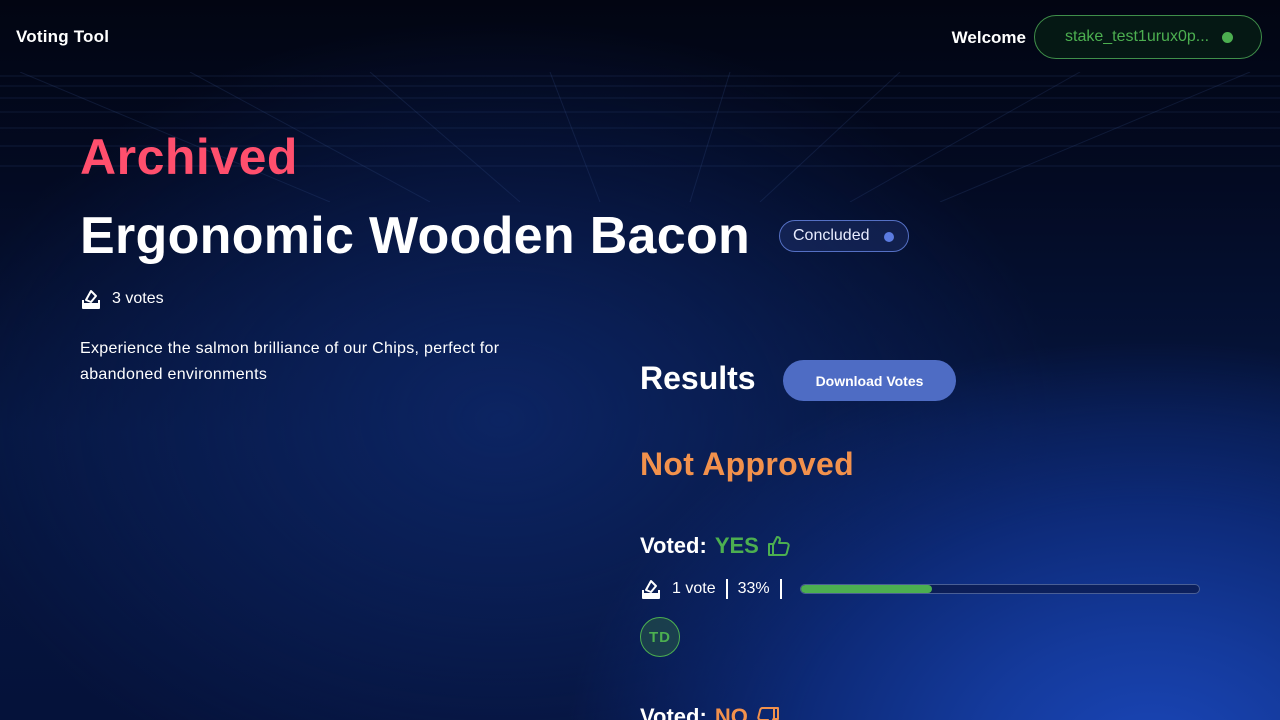  Describe the element at coordinates (753, 588) in the screenshot. I see `yes-percent: 33%` at that location.